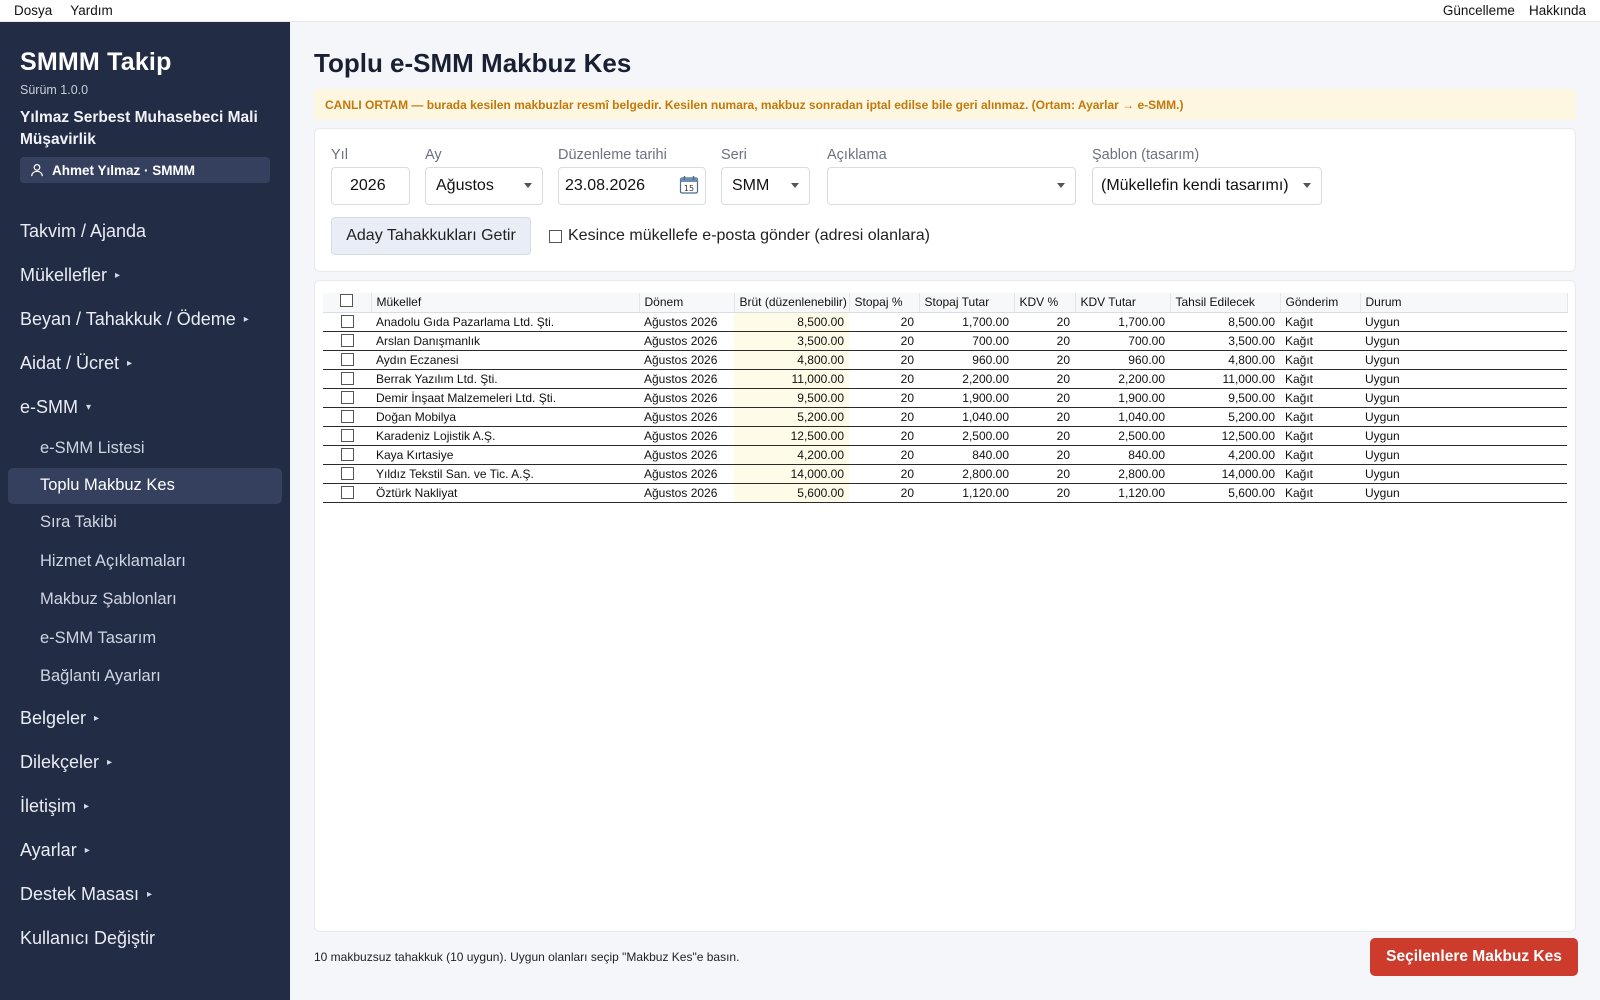  What do you see at coordinates (1320, 303) in the screenshot?
I see `column-header-gonderim: Gönderim` at bounding box center [1320, 303].